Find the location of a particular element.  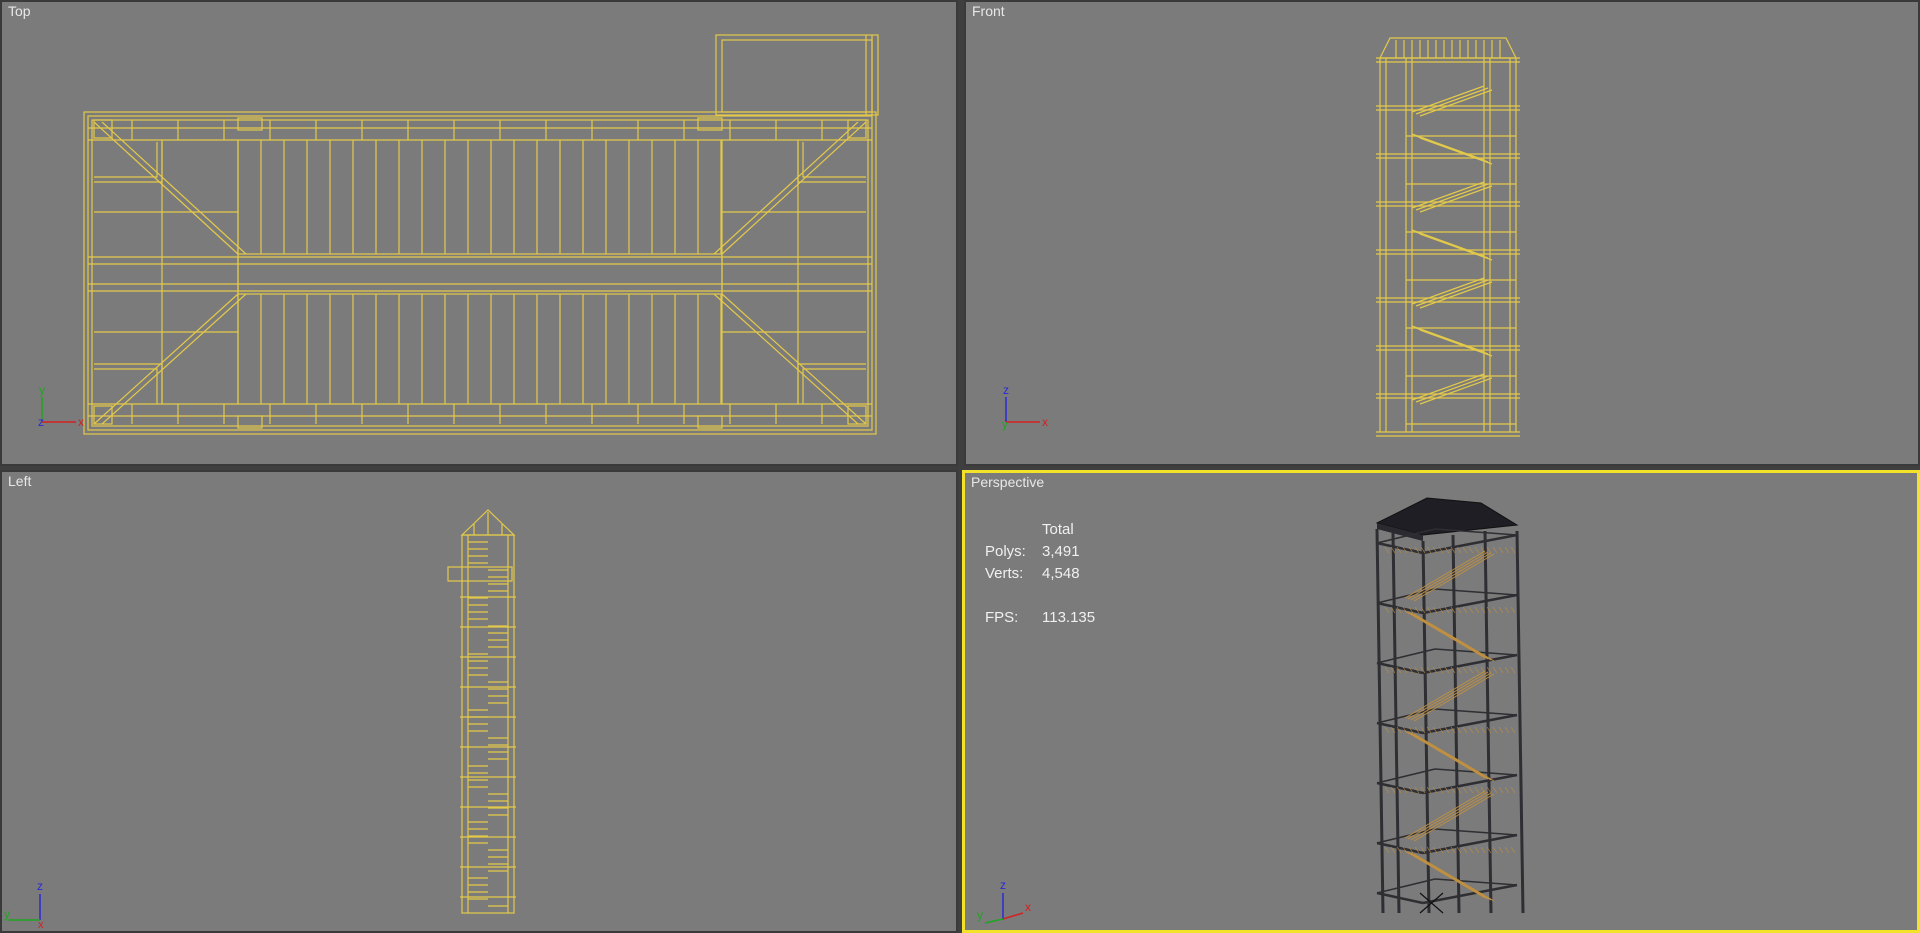

verts-value: 4,548 is located at coordinates (1061, 573).